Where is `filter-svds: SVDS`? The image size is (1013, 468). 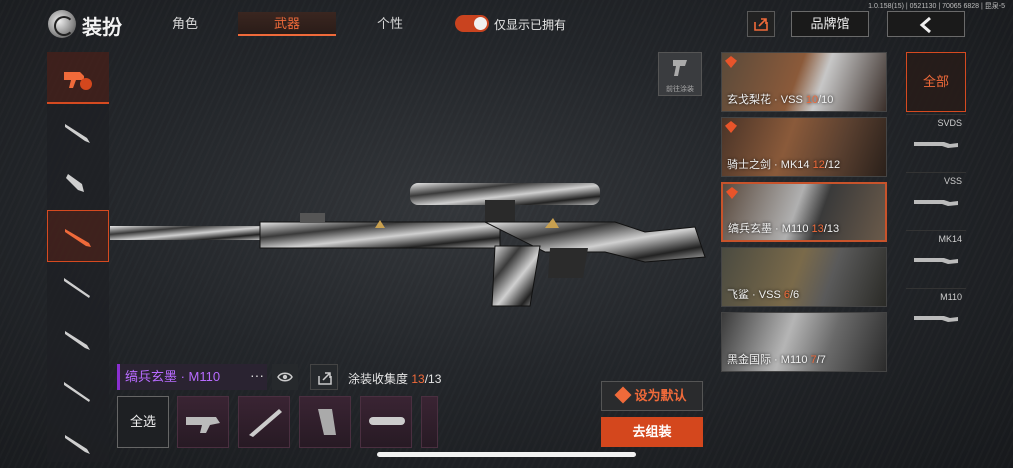
filter-svds: SVDS is located at coordinates (936, 143).